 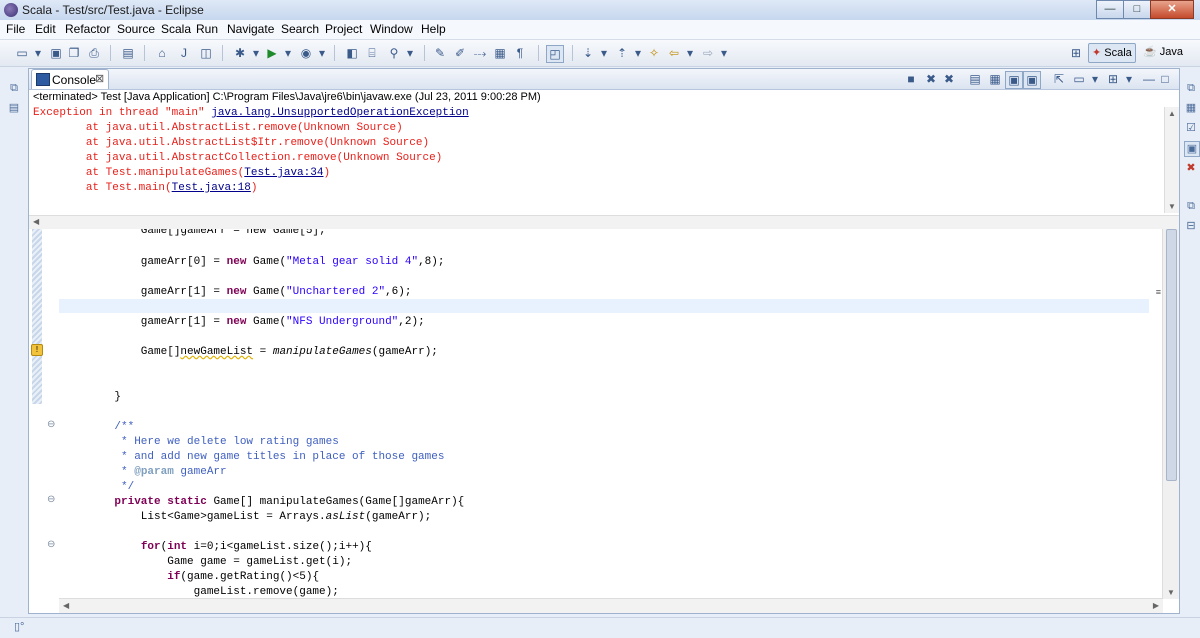 I want to click on menu-window: Window, so click(x=391, y=29).